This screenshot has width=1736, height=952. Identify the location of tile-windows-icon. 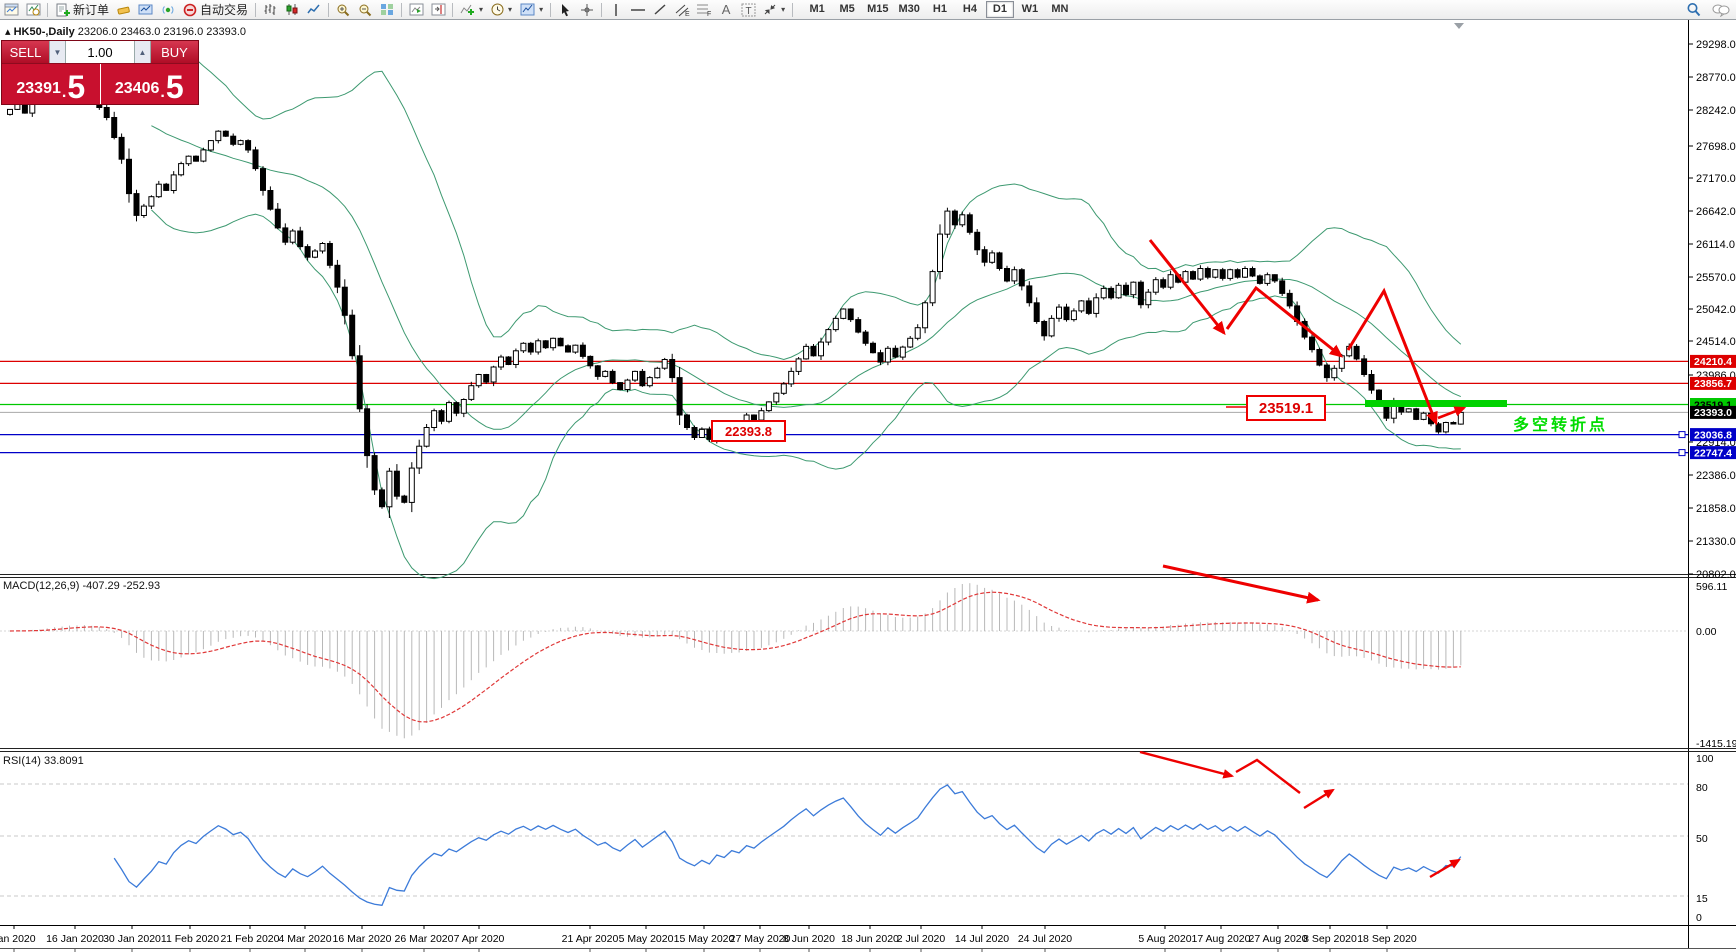
(387, 9).